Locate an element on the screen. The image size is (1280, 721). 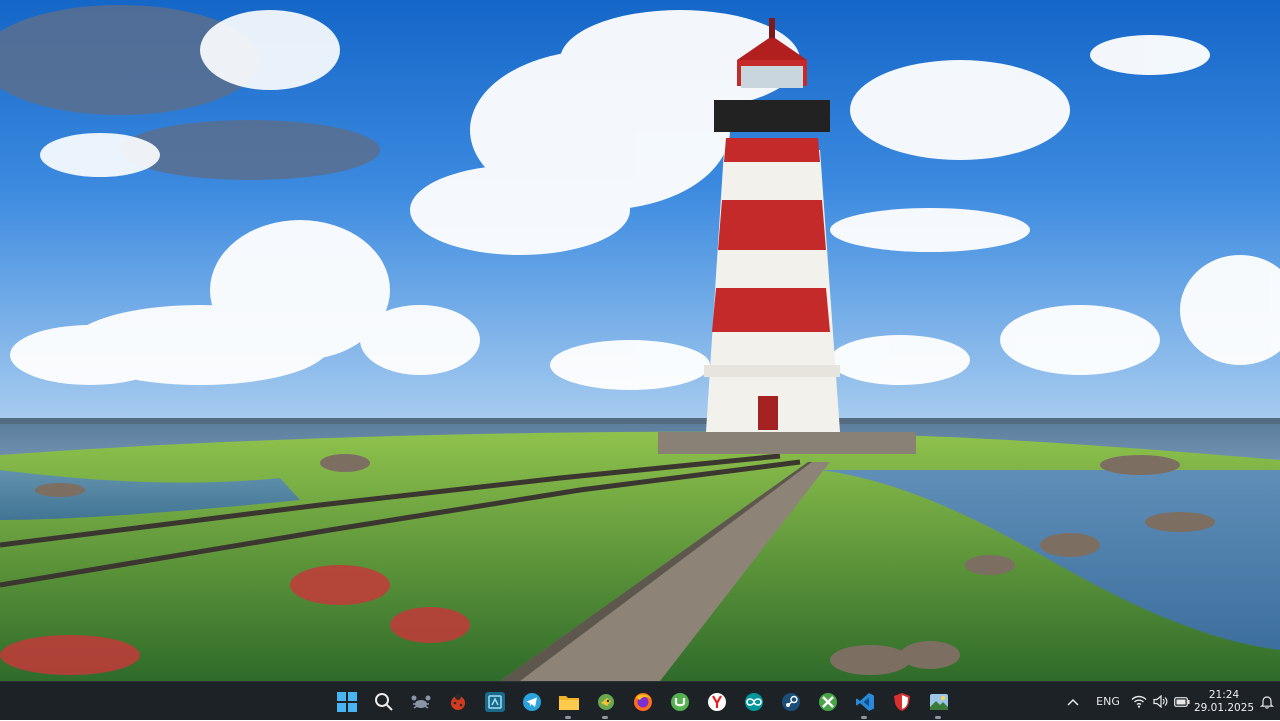
taskbar-apps is located at coordinates (642, 701).